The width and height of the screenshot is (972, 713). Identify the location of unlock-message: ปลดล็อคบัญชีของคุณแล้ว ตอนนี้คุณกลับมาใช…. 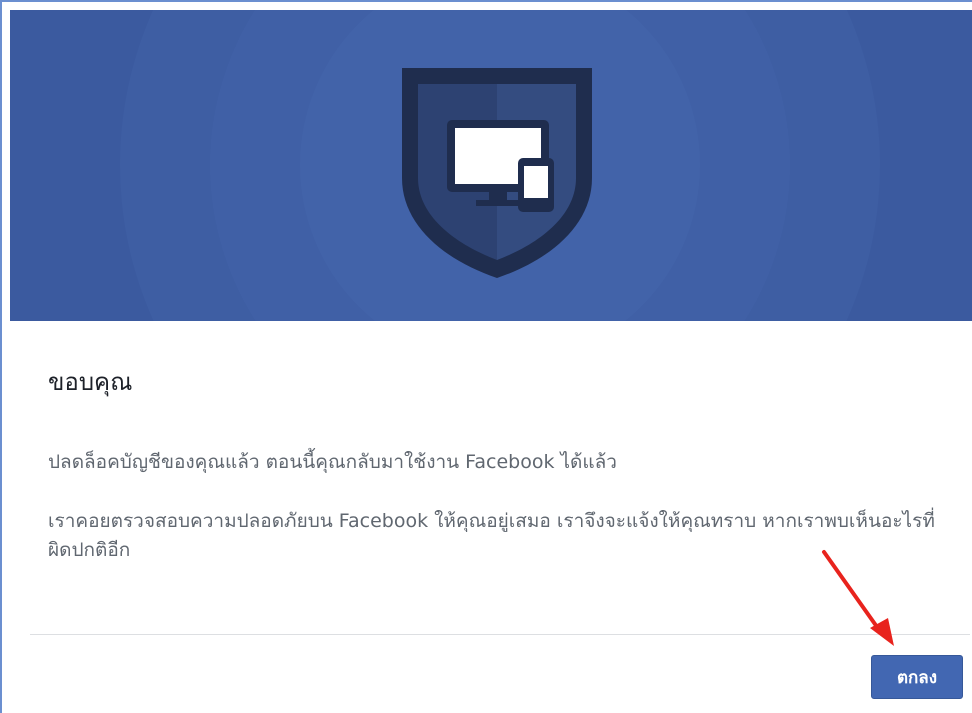
(332, 462).